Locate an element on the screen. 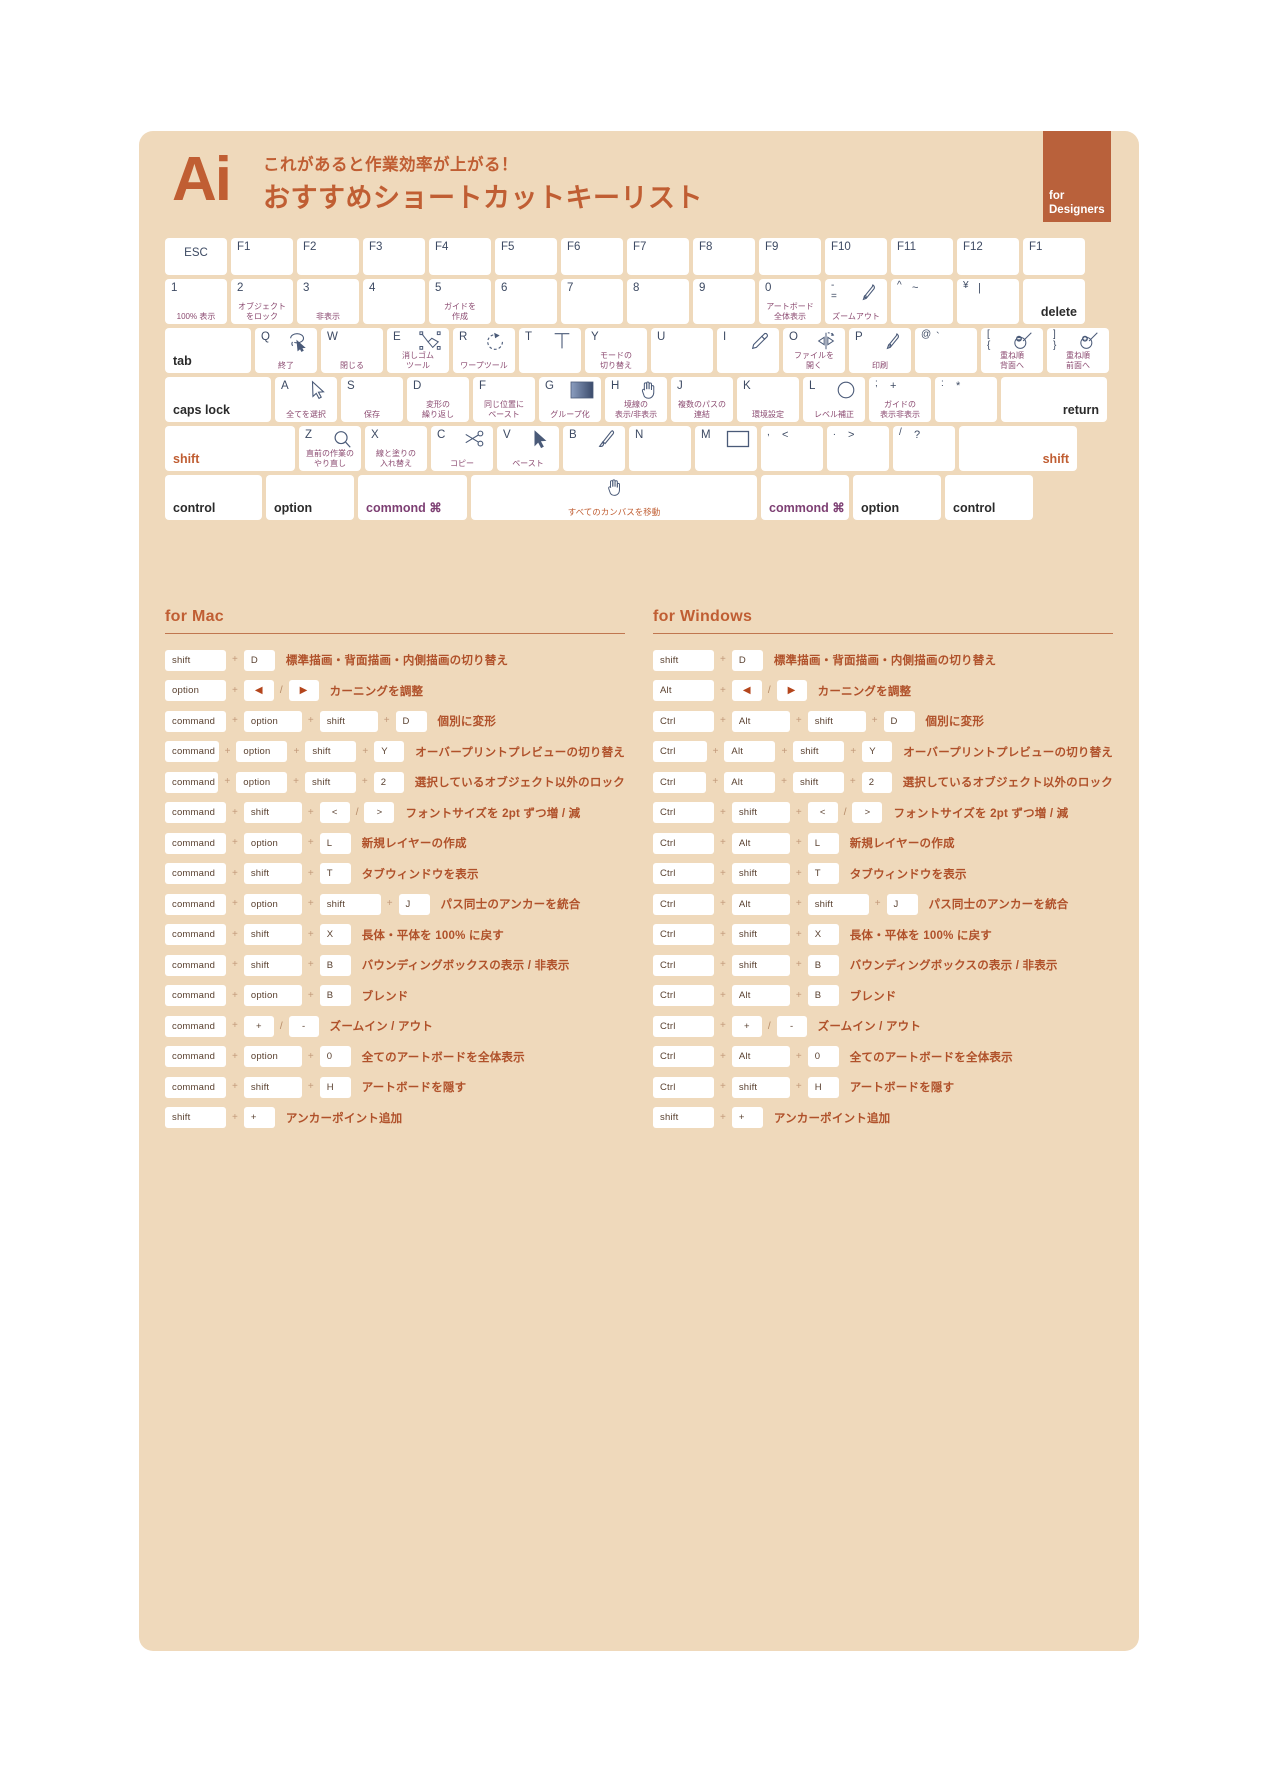  key-shift-right: shift is located at coordinates (1018, 448).